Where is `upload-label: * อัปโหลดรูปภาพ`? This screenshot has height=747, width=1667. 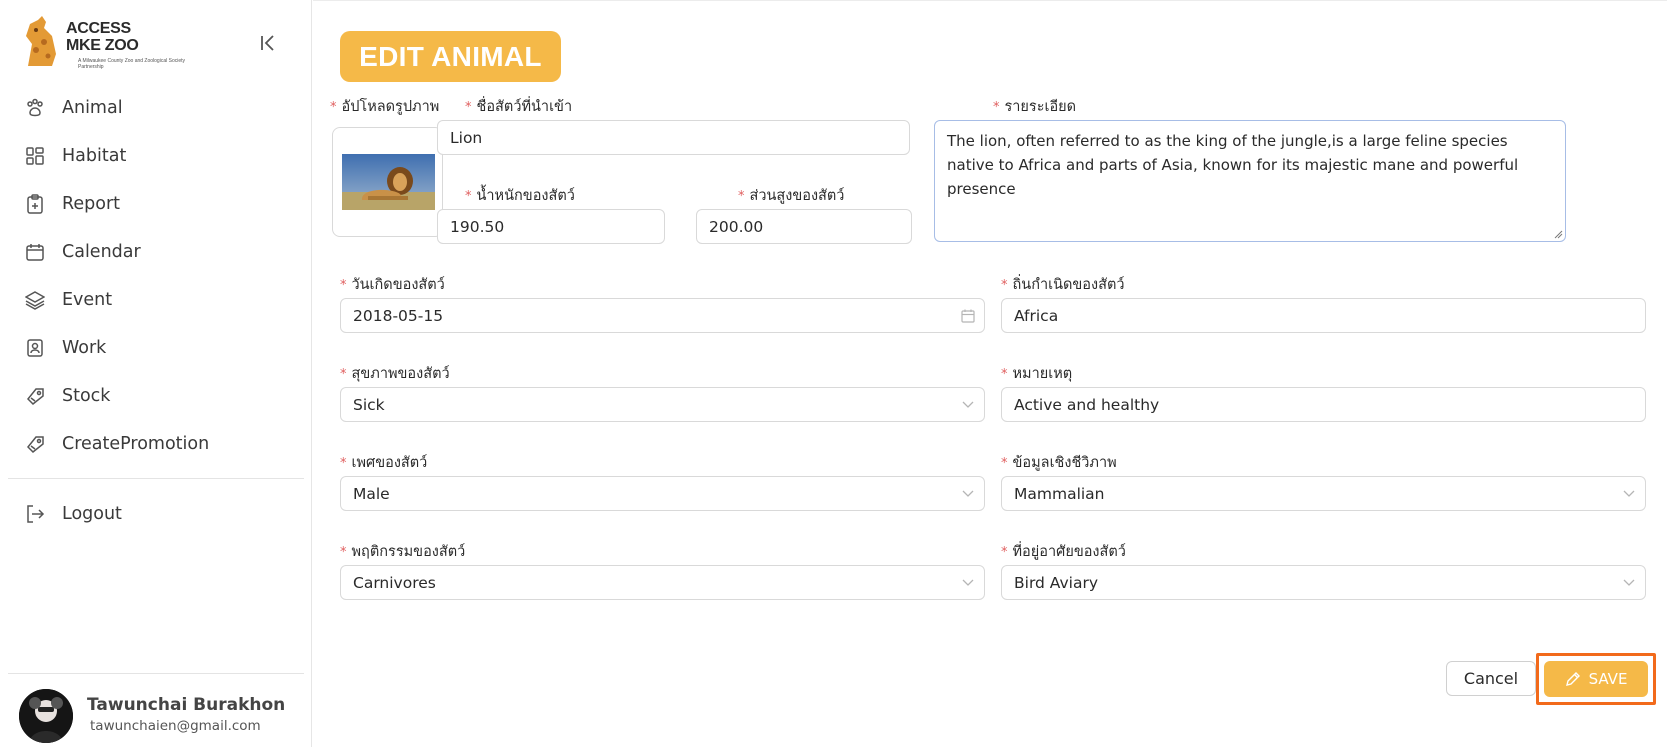
upload-label: * อัปโหลดรูปภาพ is located at coordinates (385, 107).